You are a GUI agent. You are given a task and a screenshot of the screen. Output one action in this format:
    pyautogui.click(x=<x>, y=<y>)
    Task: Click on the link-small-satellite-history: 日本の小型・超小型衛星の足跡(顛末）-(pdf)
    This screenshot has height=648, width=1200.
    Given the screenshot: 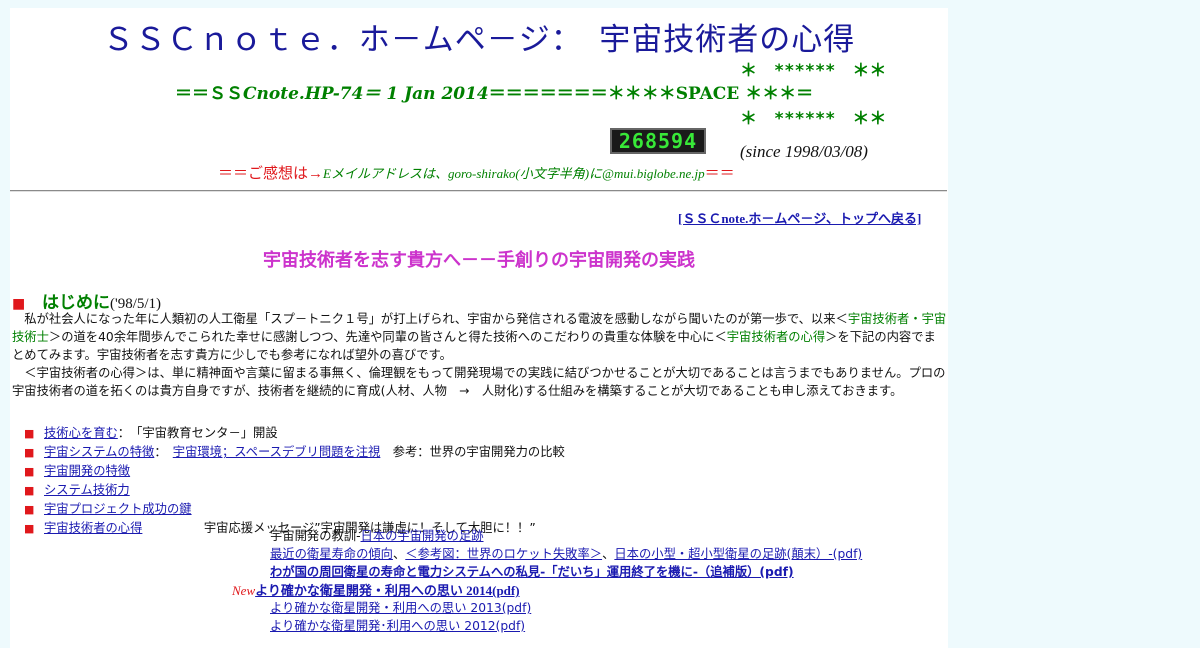 What is the action you would take?
    pyautogui.click(x=738, y=554)
    